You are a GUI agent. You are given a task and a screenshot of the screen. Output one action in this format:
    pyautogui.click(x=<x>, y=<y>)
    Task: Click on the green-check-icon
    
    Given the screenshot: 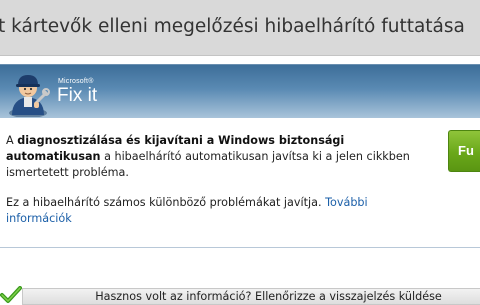 What is the action you would take?
    pyautogui.click(x=11, y=294)
    